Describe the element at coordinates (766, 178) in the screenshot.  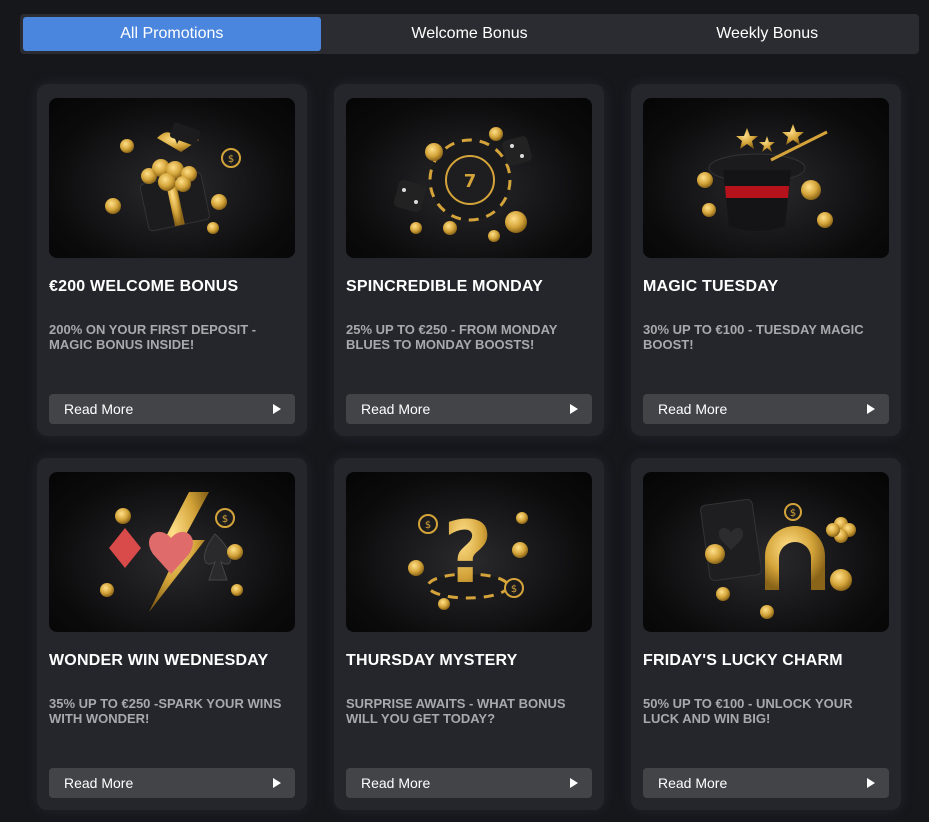
I see `magic-hat-icon` at that location.